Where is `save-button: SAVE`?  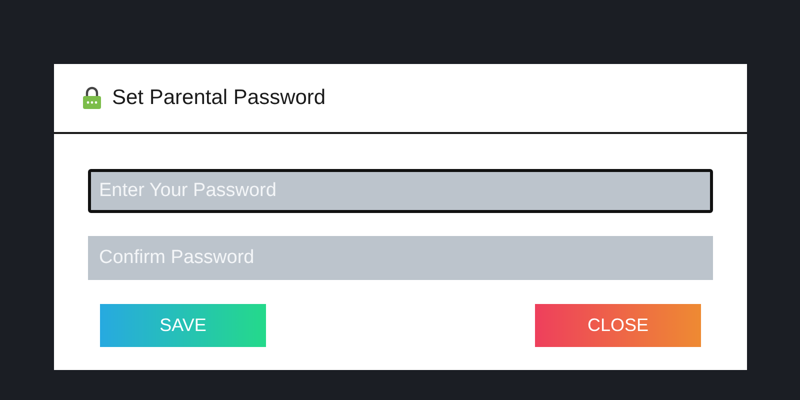
save-button: SAVE is located at coordinates (183, 325).